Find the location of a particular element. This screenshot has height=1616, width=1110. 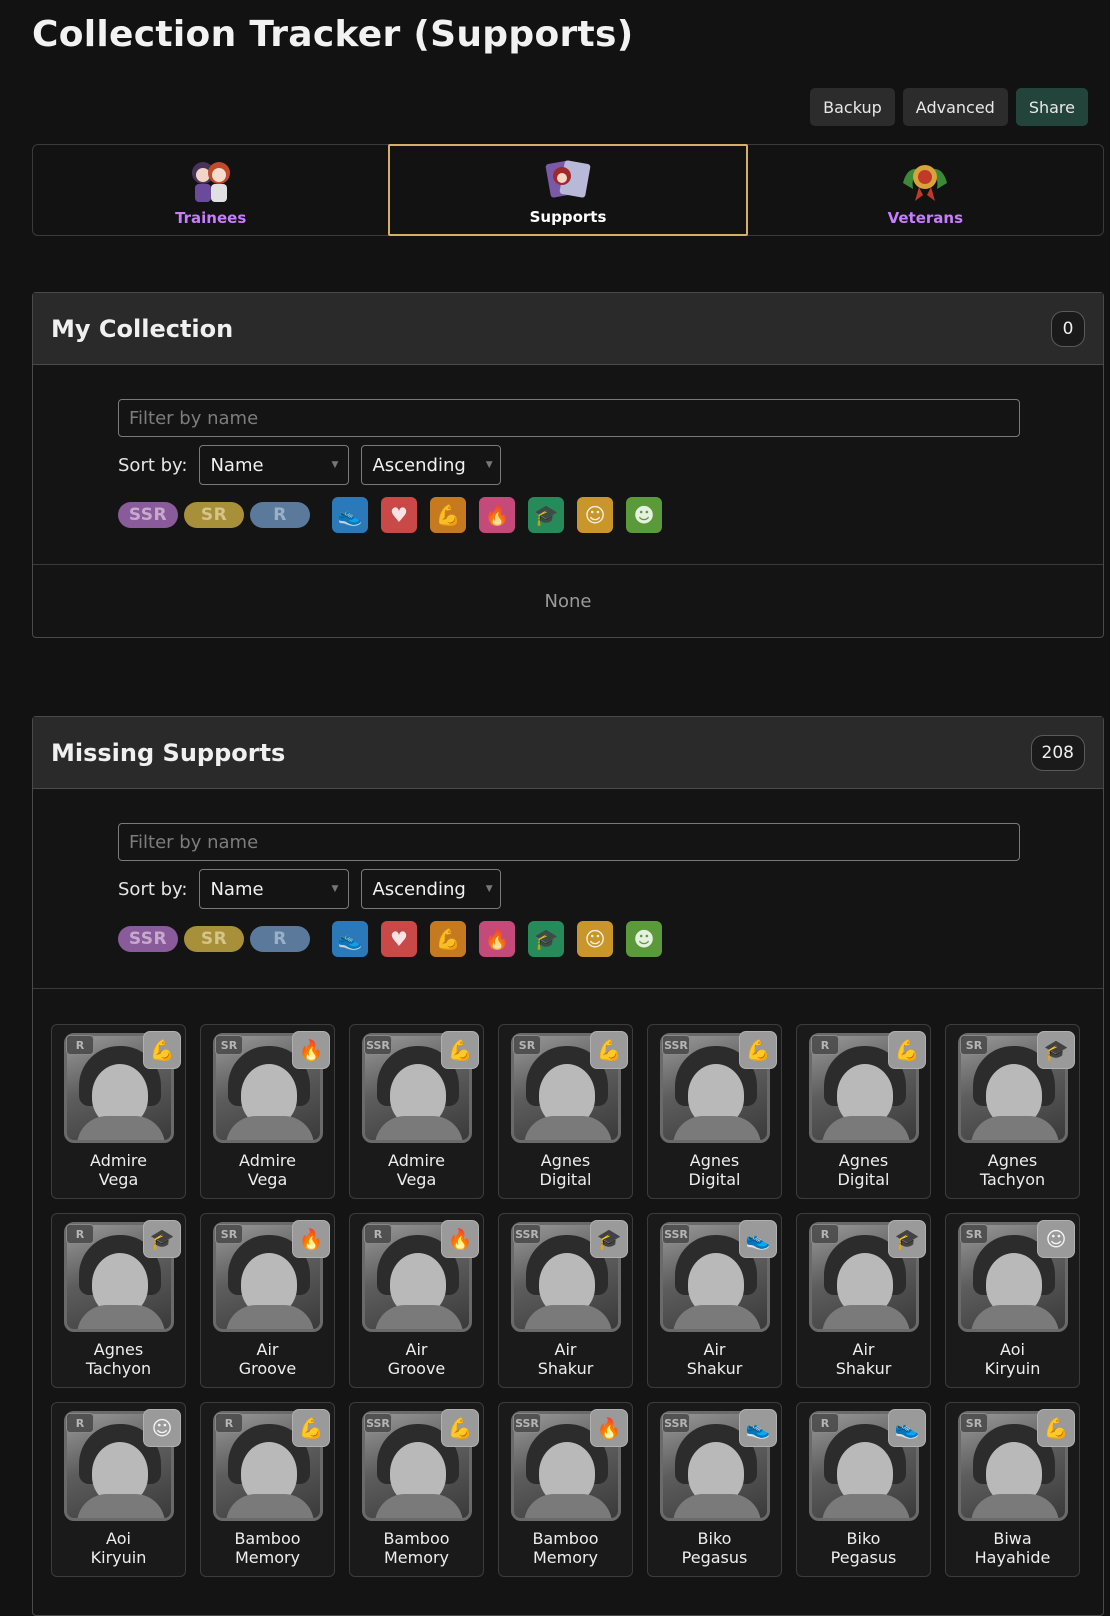

support-card: SR ☺ Aoi Kiryuin is located at coordinates (1012, 1300).